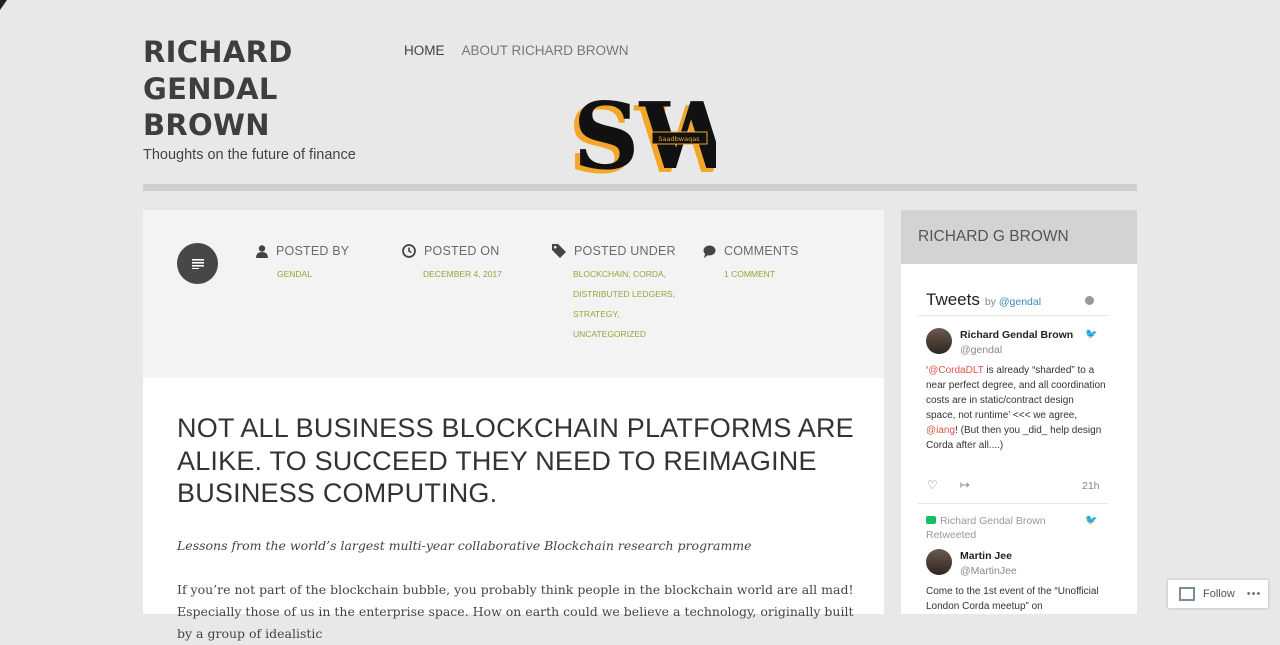 The width and height of the screenshot is (1280, 645). I want to click on meta-label: POSTED BY, so click(313, 251).